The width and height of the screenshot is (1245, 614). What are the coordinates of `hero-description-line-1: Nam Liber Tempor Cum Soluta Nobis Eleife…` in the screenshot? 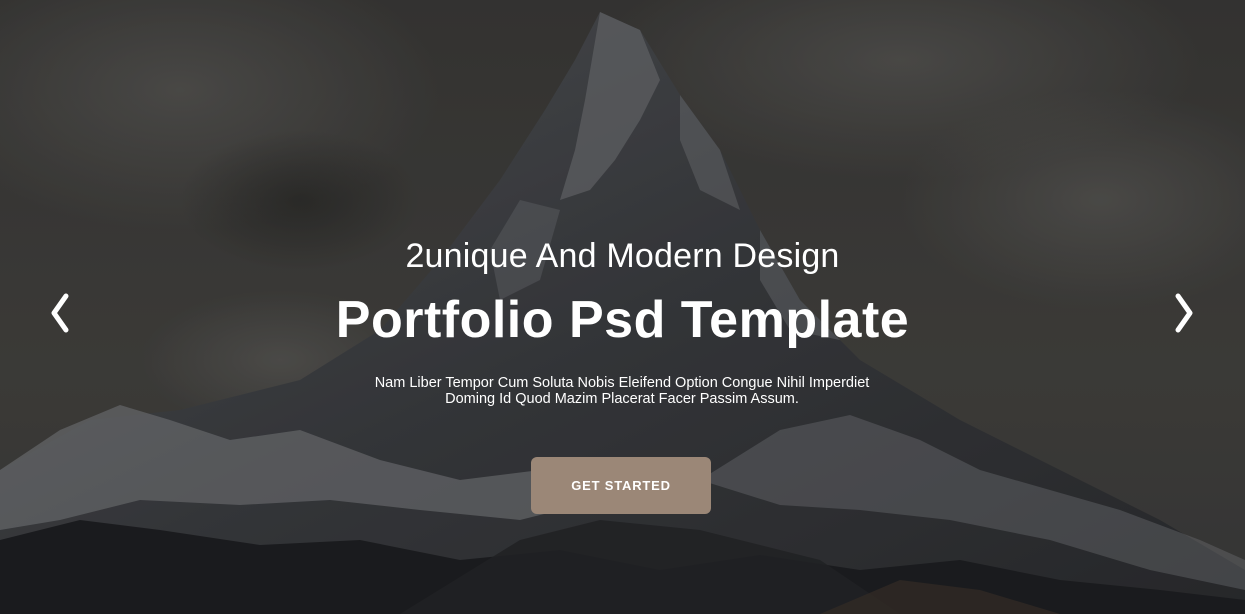 It's located at (622, 383).